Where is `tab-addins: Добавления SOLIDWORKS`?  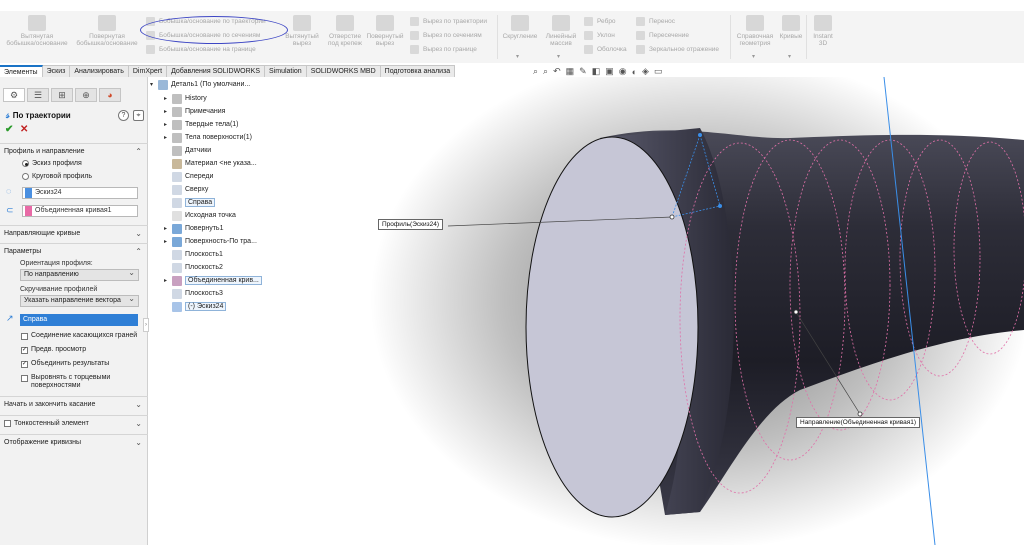
tab-addins: Добавления SOLIDWORKS is located at coordinates (216, 71).